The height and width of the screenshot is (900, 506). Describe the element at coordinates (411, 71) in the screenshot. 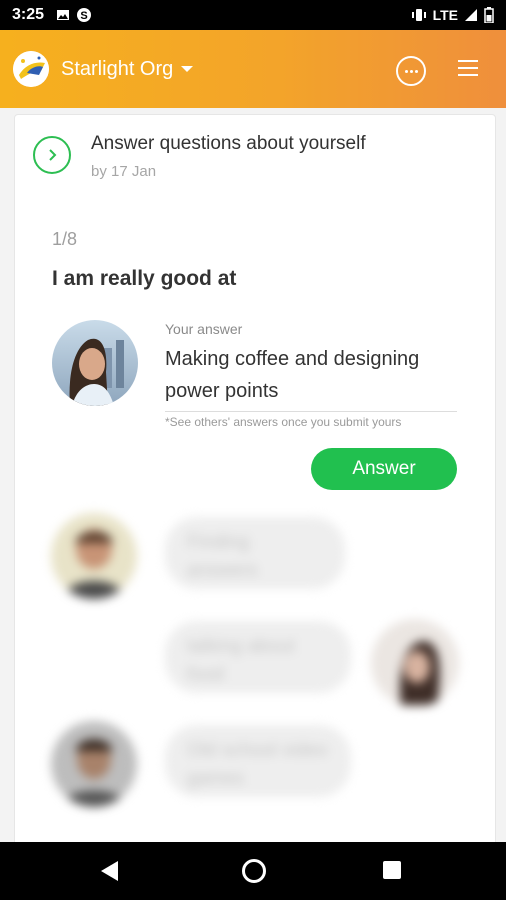

I see `more-options-icon` at that location.